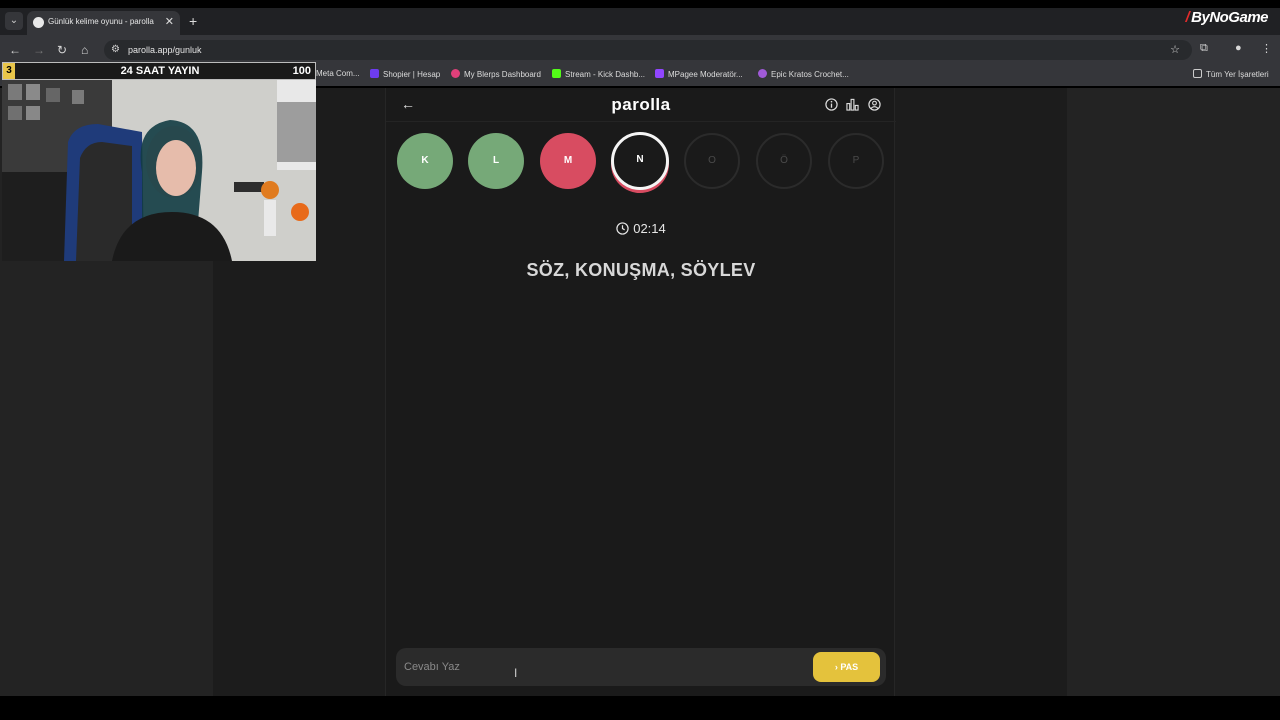  Describe the element at coordinates (1266, 48) in the screenshot. I see `menu-icon: ⋮` at that location.